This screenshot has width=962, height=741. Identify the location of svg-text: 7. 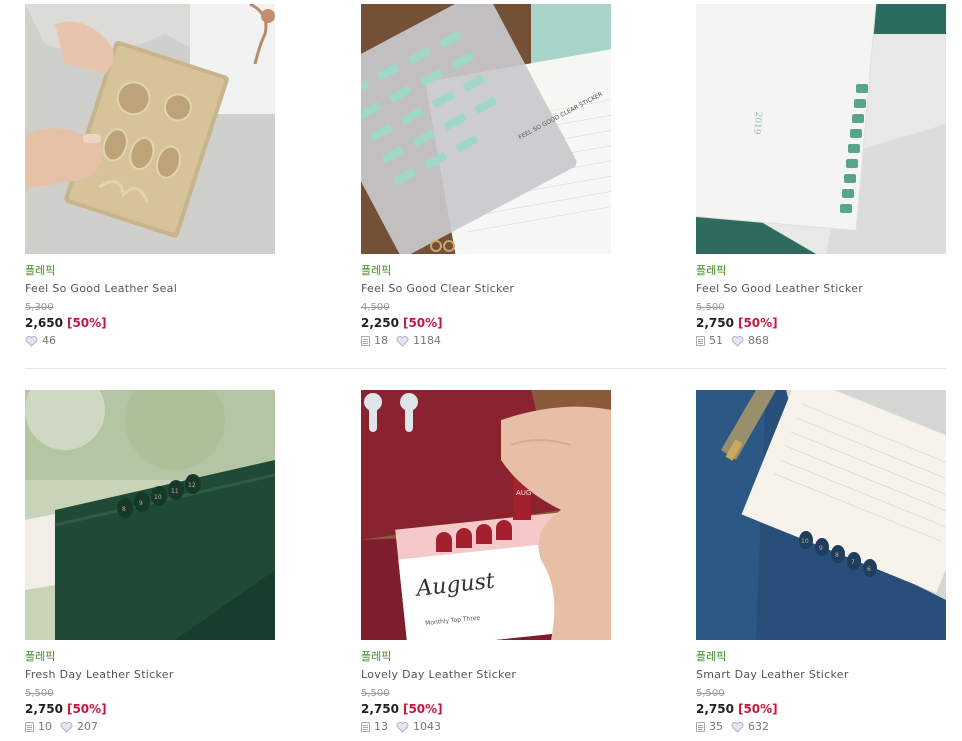
(853, 562).